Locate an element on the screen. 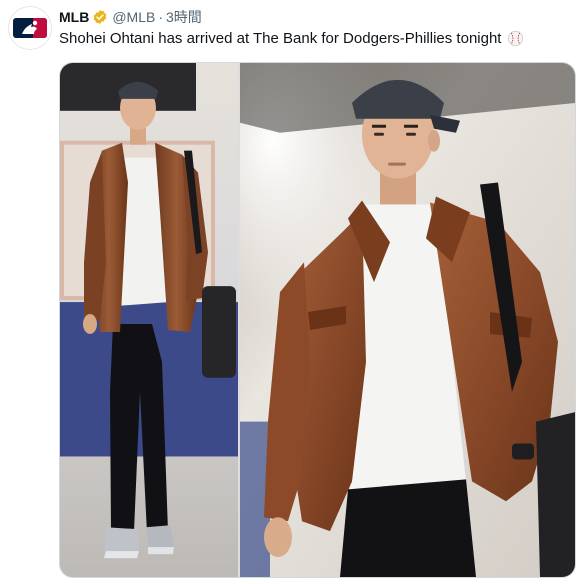  timestamp: 3時間 is located at coordinates (184, 17).